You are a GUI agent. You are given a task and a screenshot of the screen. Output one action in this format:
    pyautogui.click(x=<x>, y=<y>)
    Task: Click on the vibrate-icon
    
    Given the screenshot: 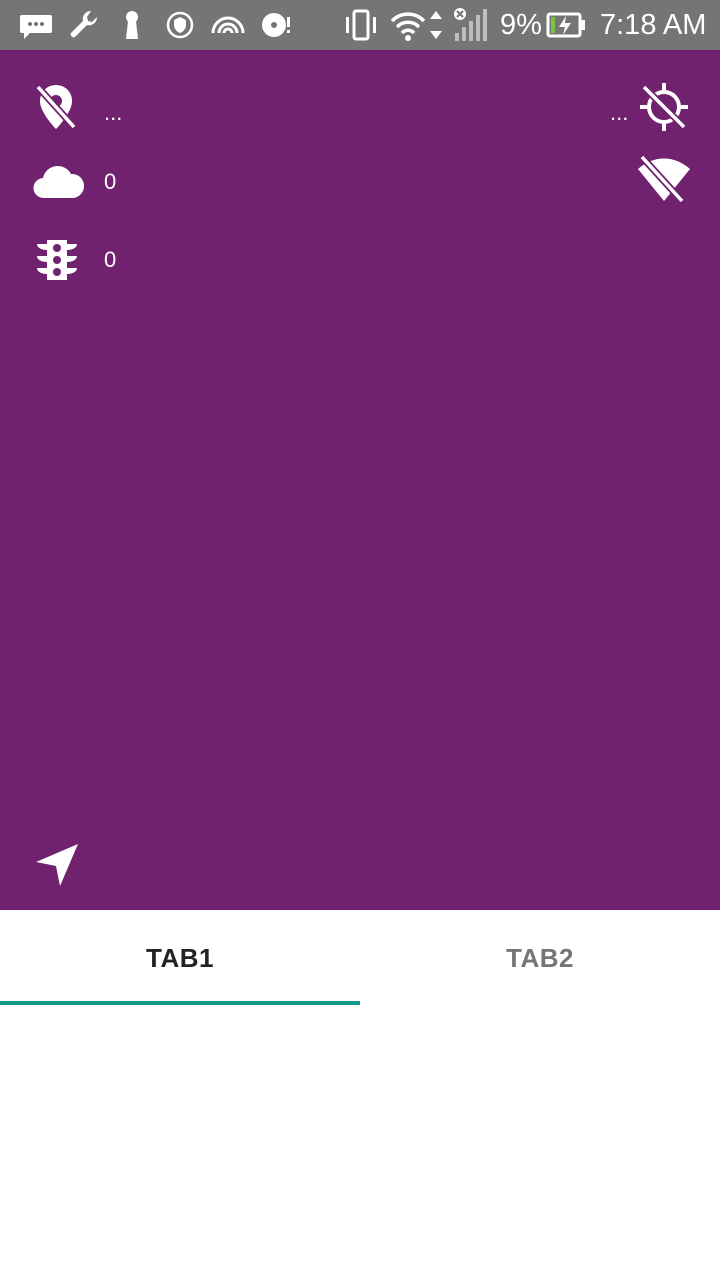 What is the action you would take?
    pyautogui.click(x=361, y=25)
    